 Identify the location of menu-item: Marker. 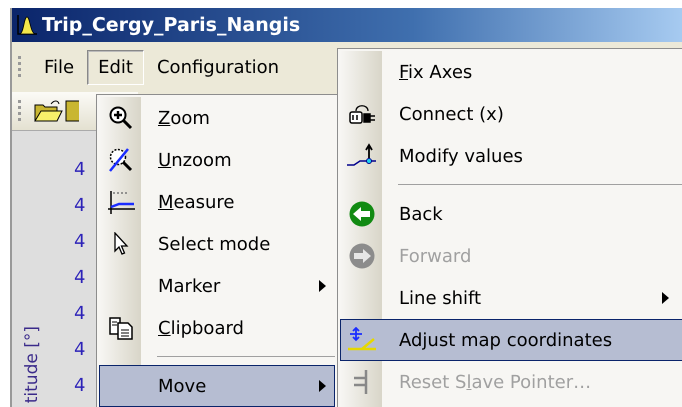
(217, 286).